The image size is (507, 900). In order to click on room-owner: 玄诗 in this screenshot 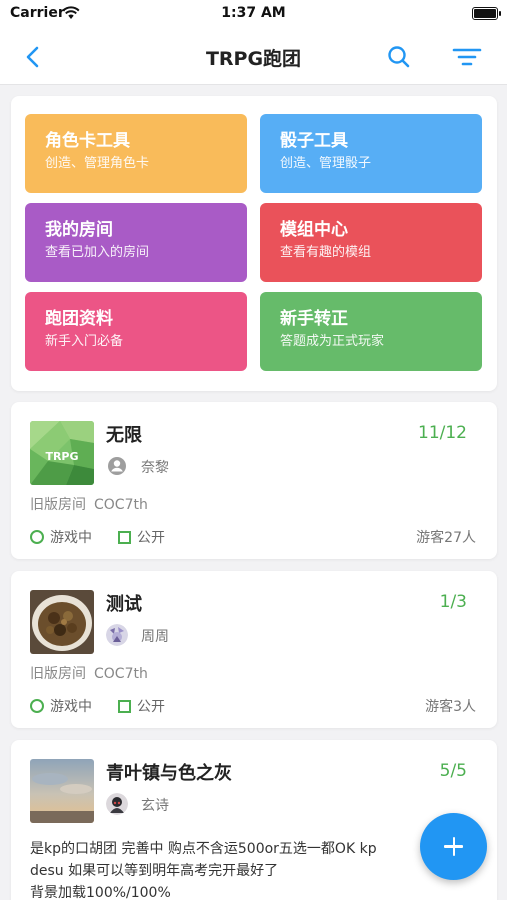, I will do `click(155, 806)`.